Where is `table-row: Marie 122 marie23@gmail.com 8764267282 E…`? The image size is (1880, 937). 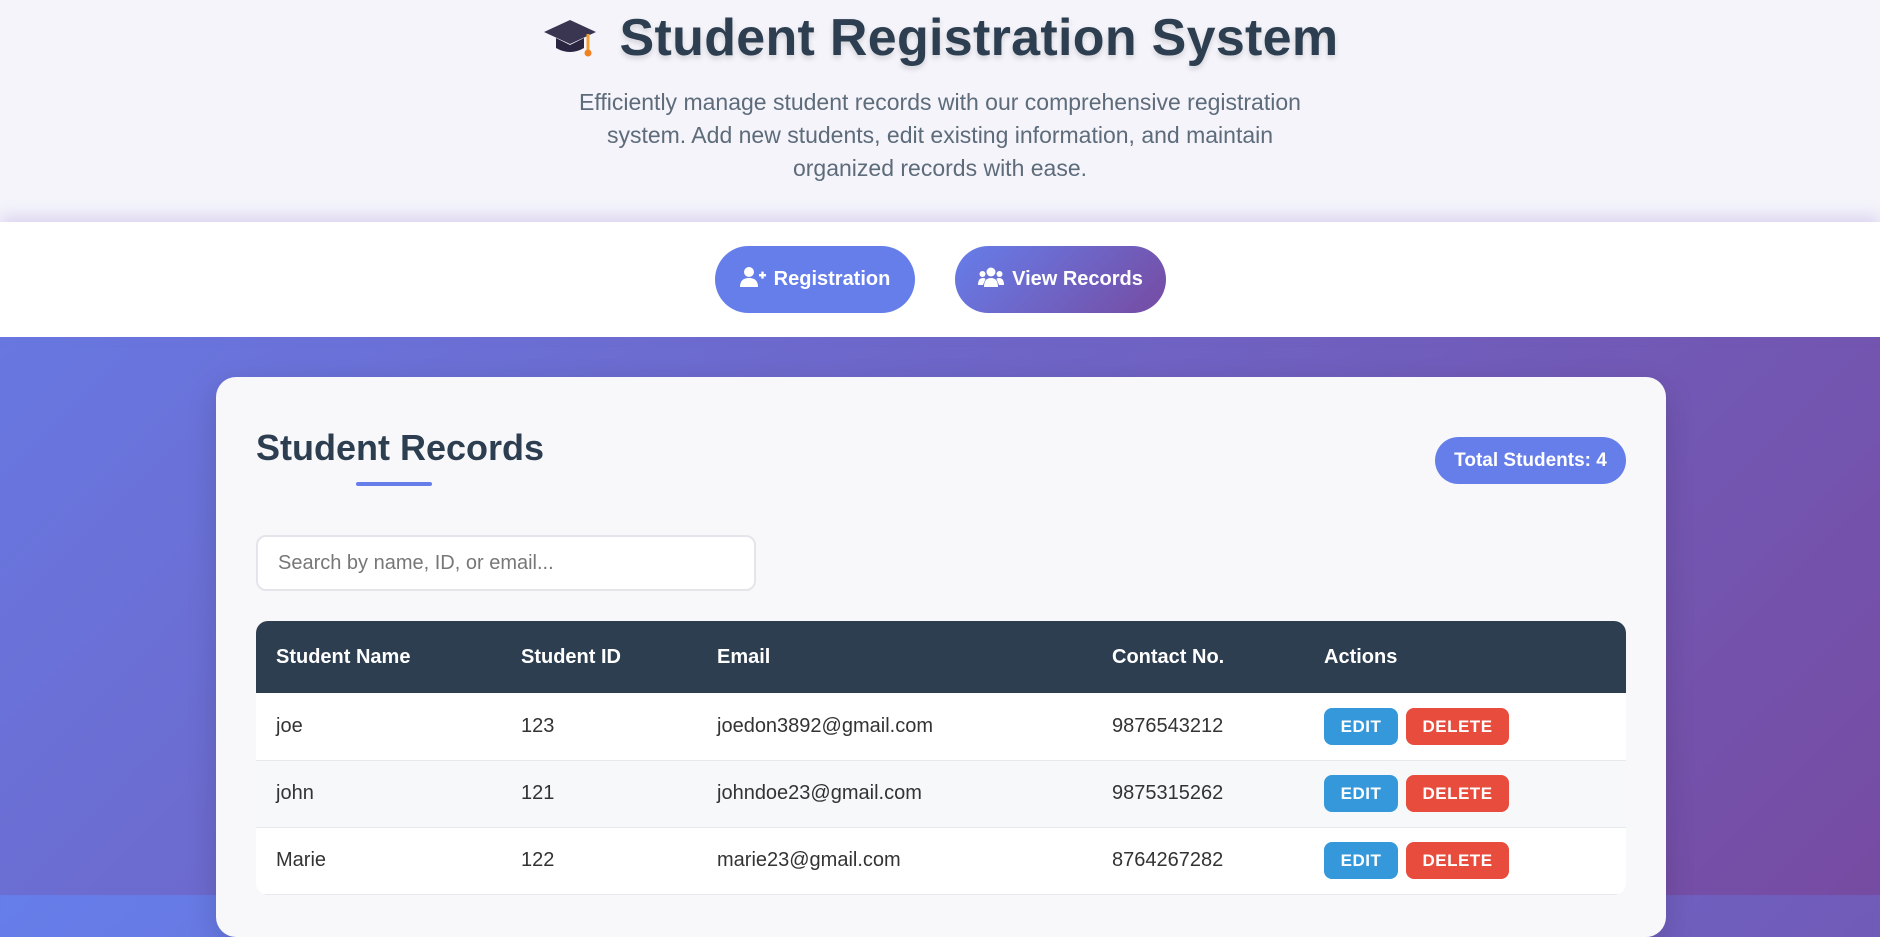
table-row: Marie 122 marie23@gmail.com 8764267282 E… is located at coordinates (941, 860).